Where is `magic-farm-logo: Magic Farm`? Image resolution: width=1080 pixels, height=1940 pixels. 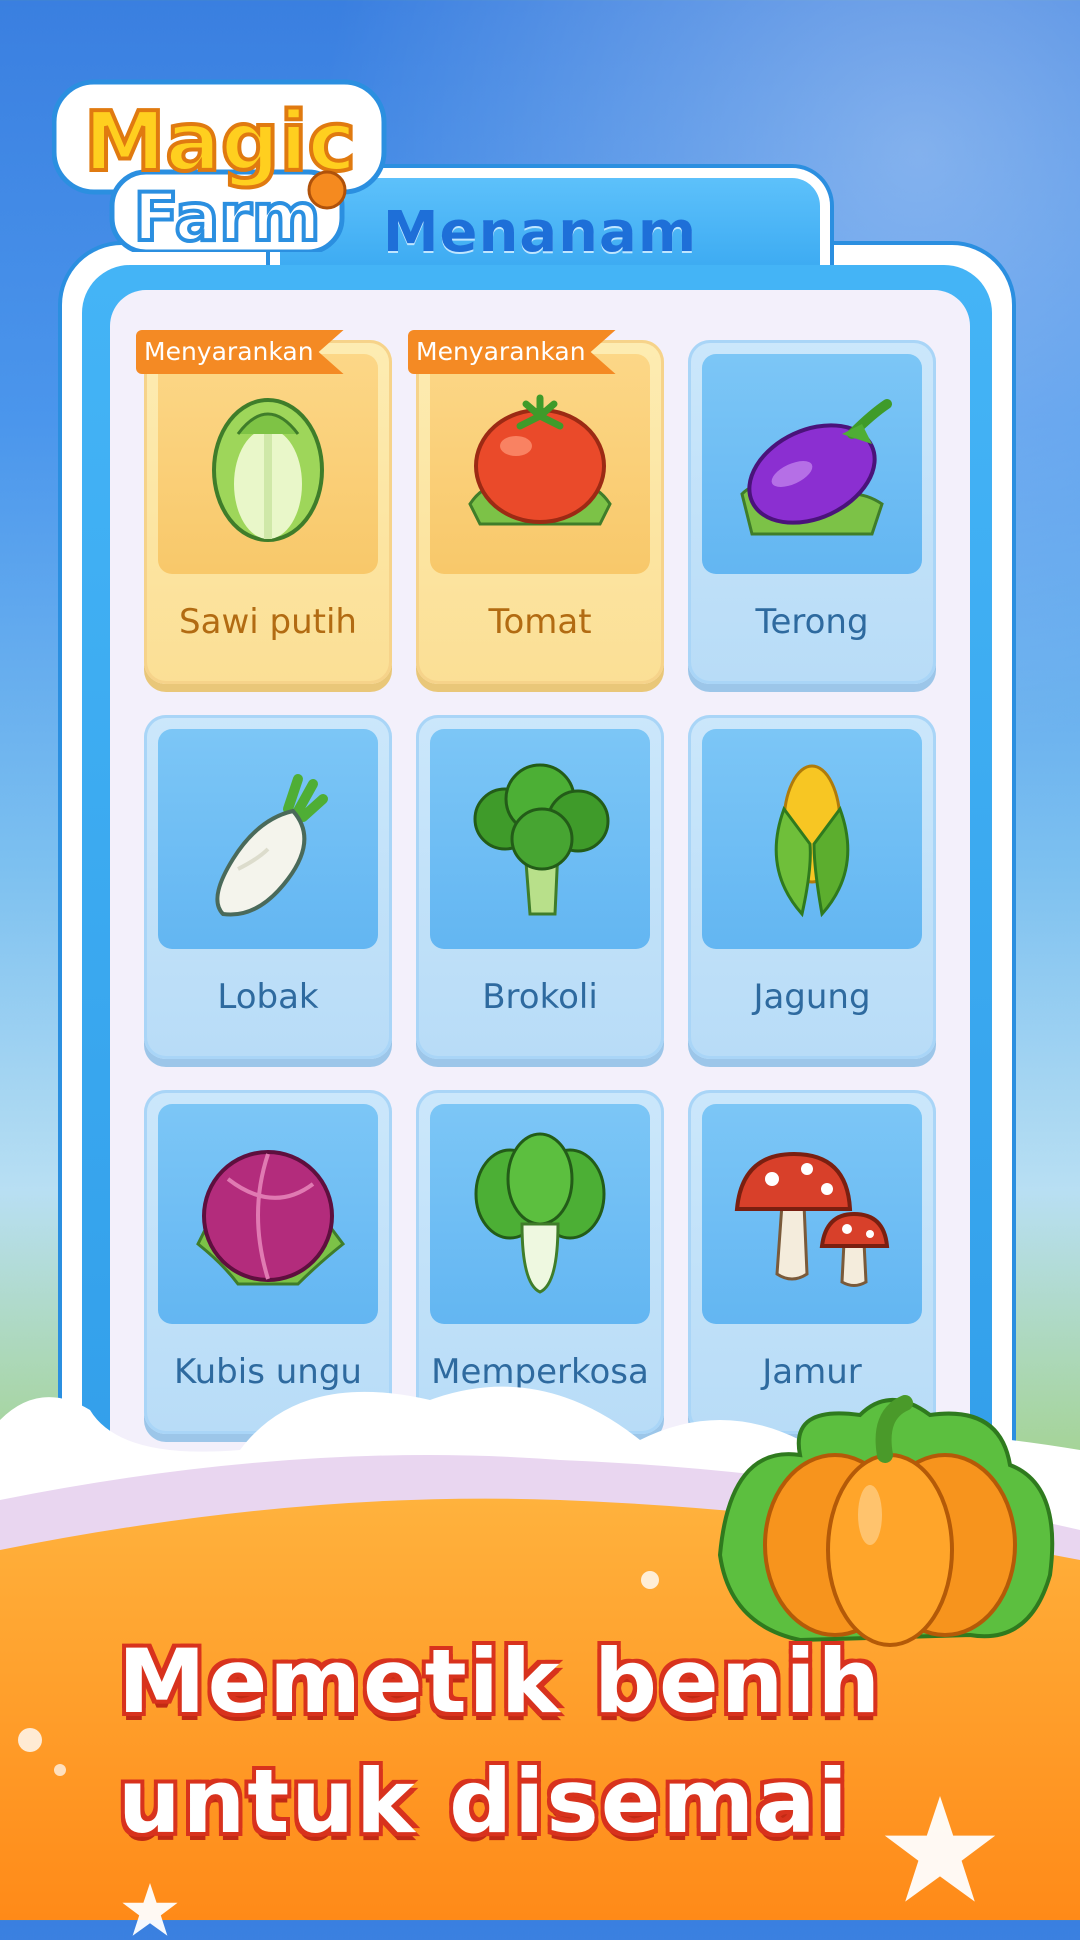 magic-farm-logo: Magic Farm is located at coordinates (219, 165).